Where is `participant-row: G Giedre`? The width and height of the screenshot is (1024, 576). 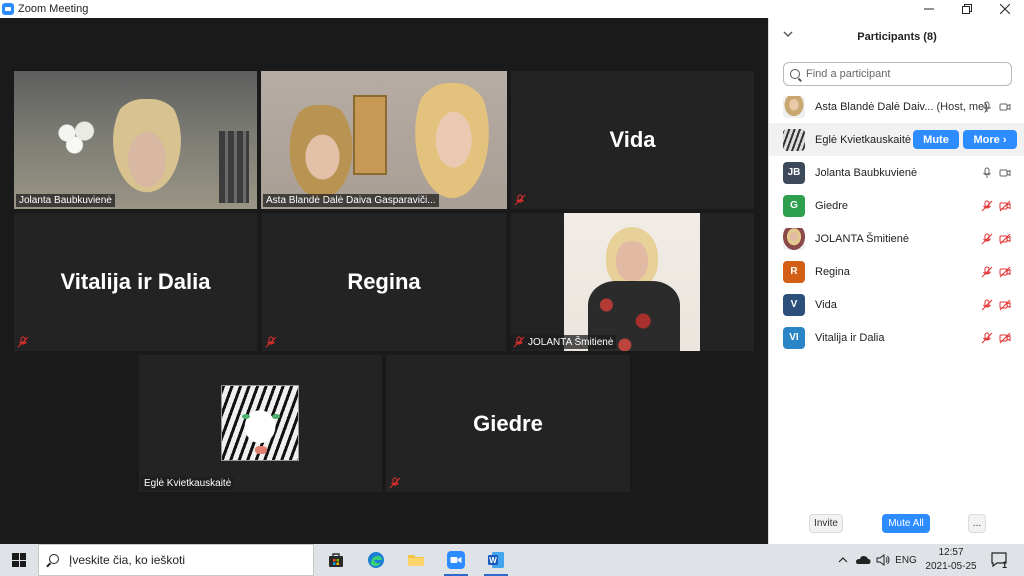 participant-row: G Giedre is located at coordinates (896, 205).